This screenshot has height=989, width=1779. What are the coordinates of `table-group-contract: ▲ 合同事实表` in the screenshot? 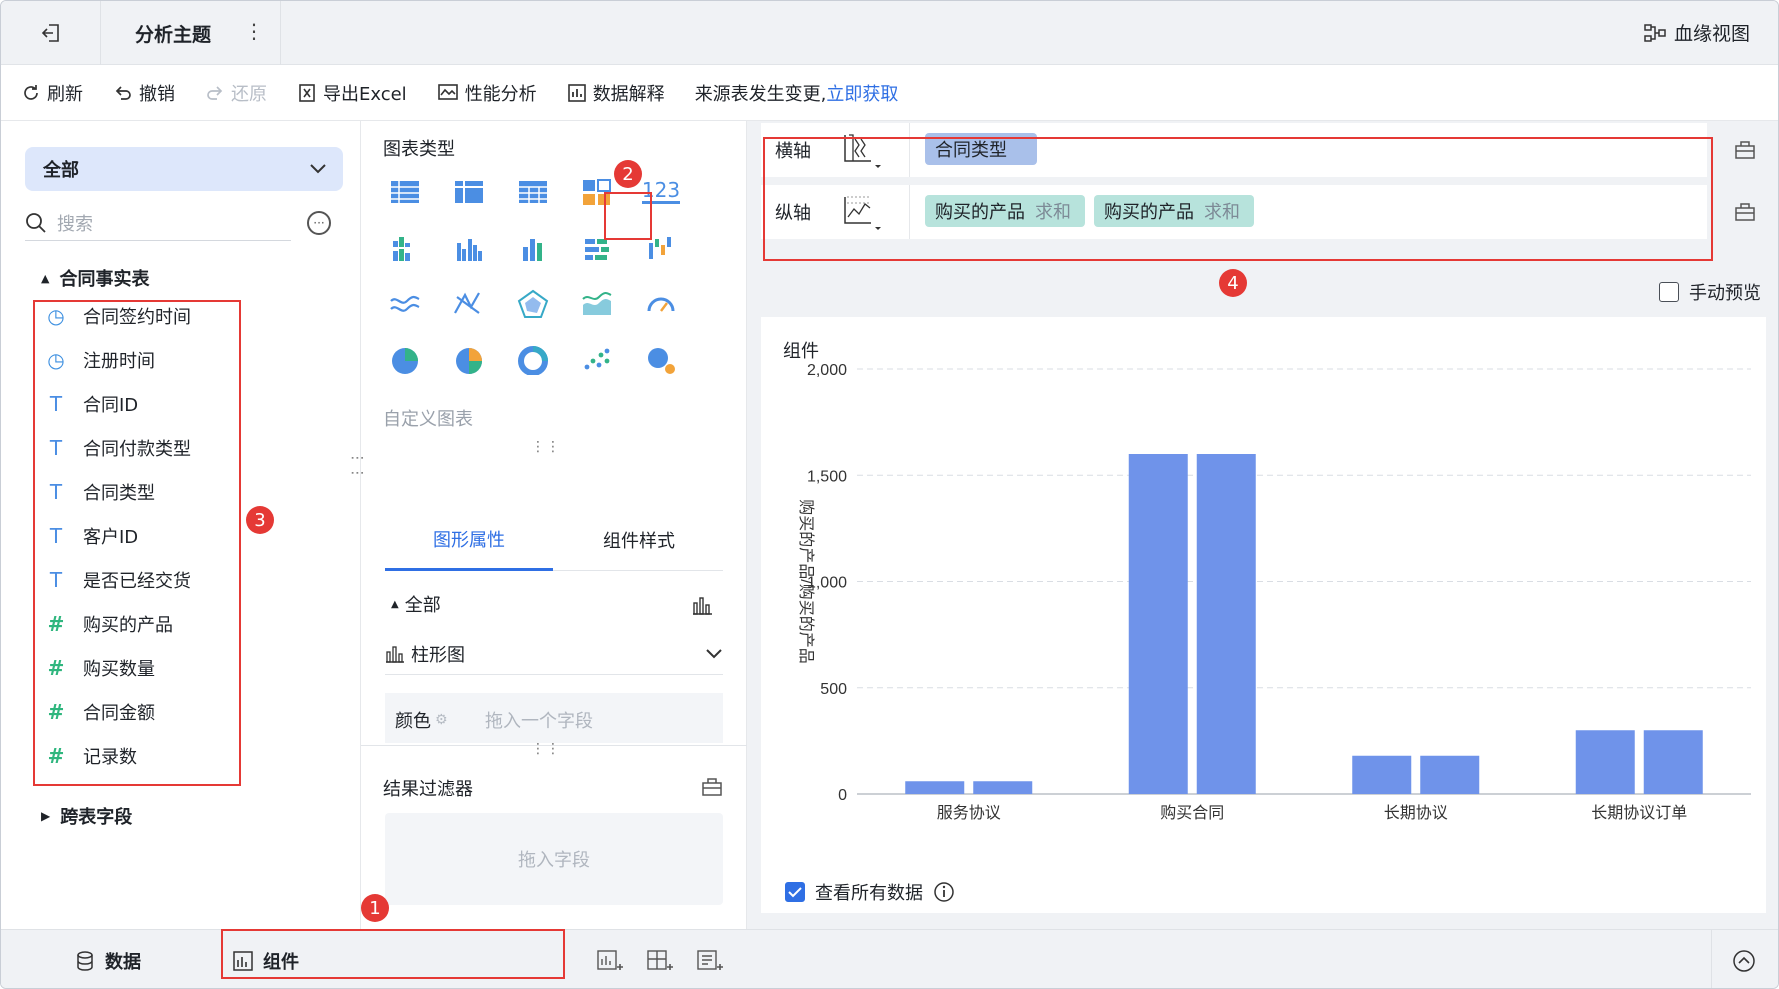 It's located at (95, 278).